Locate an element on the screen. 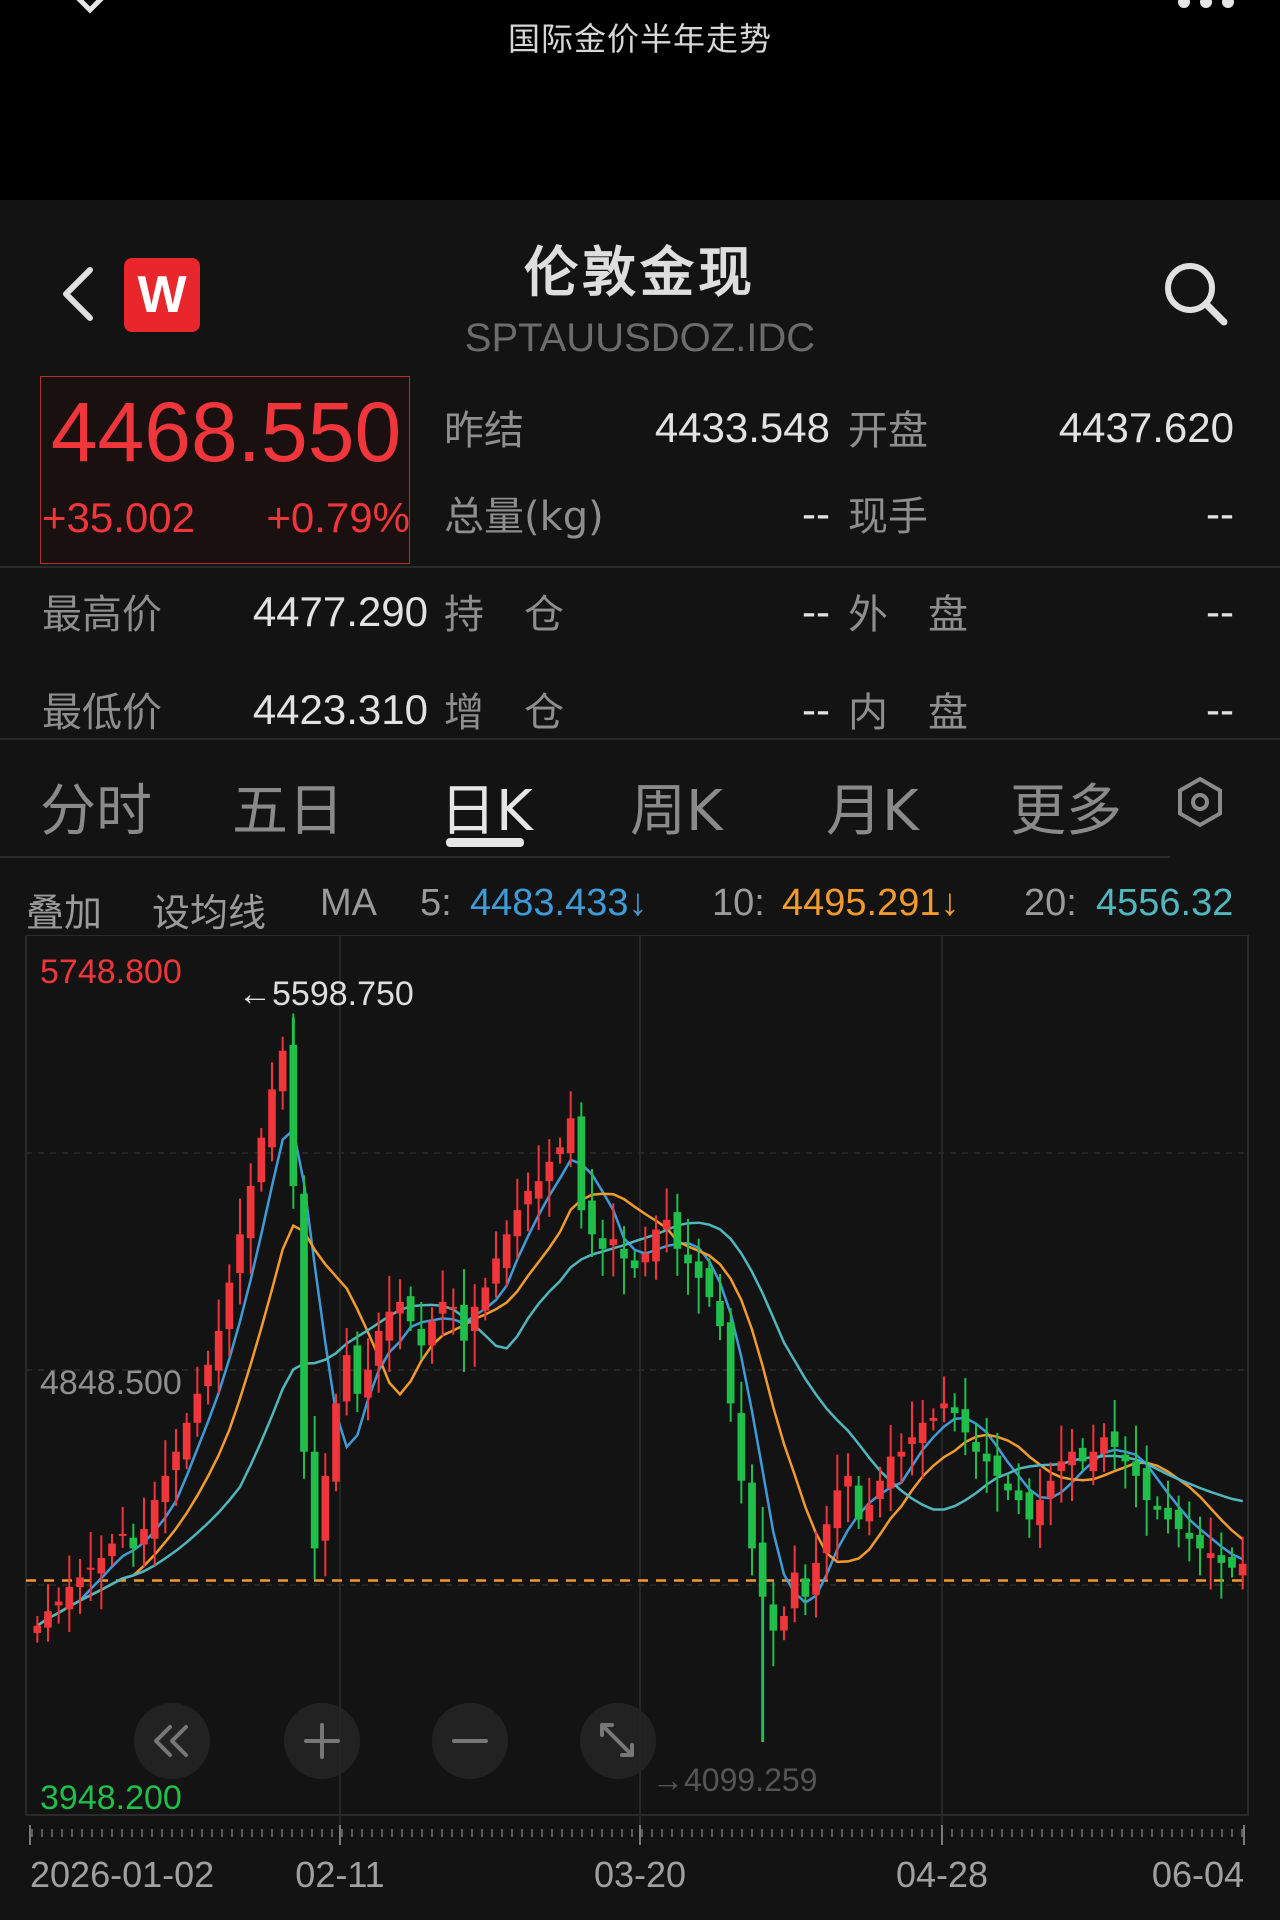 The height and width of the screenshot is (1920, 1280). zoom-out-button is located at coordinates (470, 1741).